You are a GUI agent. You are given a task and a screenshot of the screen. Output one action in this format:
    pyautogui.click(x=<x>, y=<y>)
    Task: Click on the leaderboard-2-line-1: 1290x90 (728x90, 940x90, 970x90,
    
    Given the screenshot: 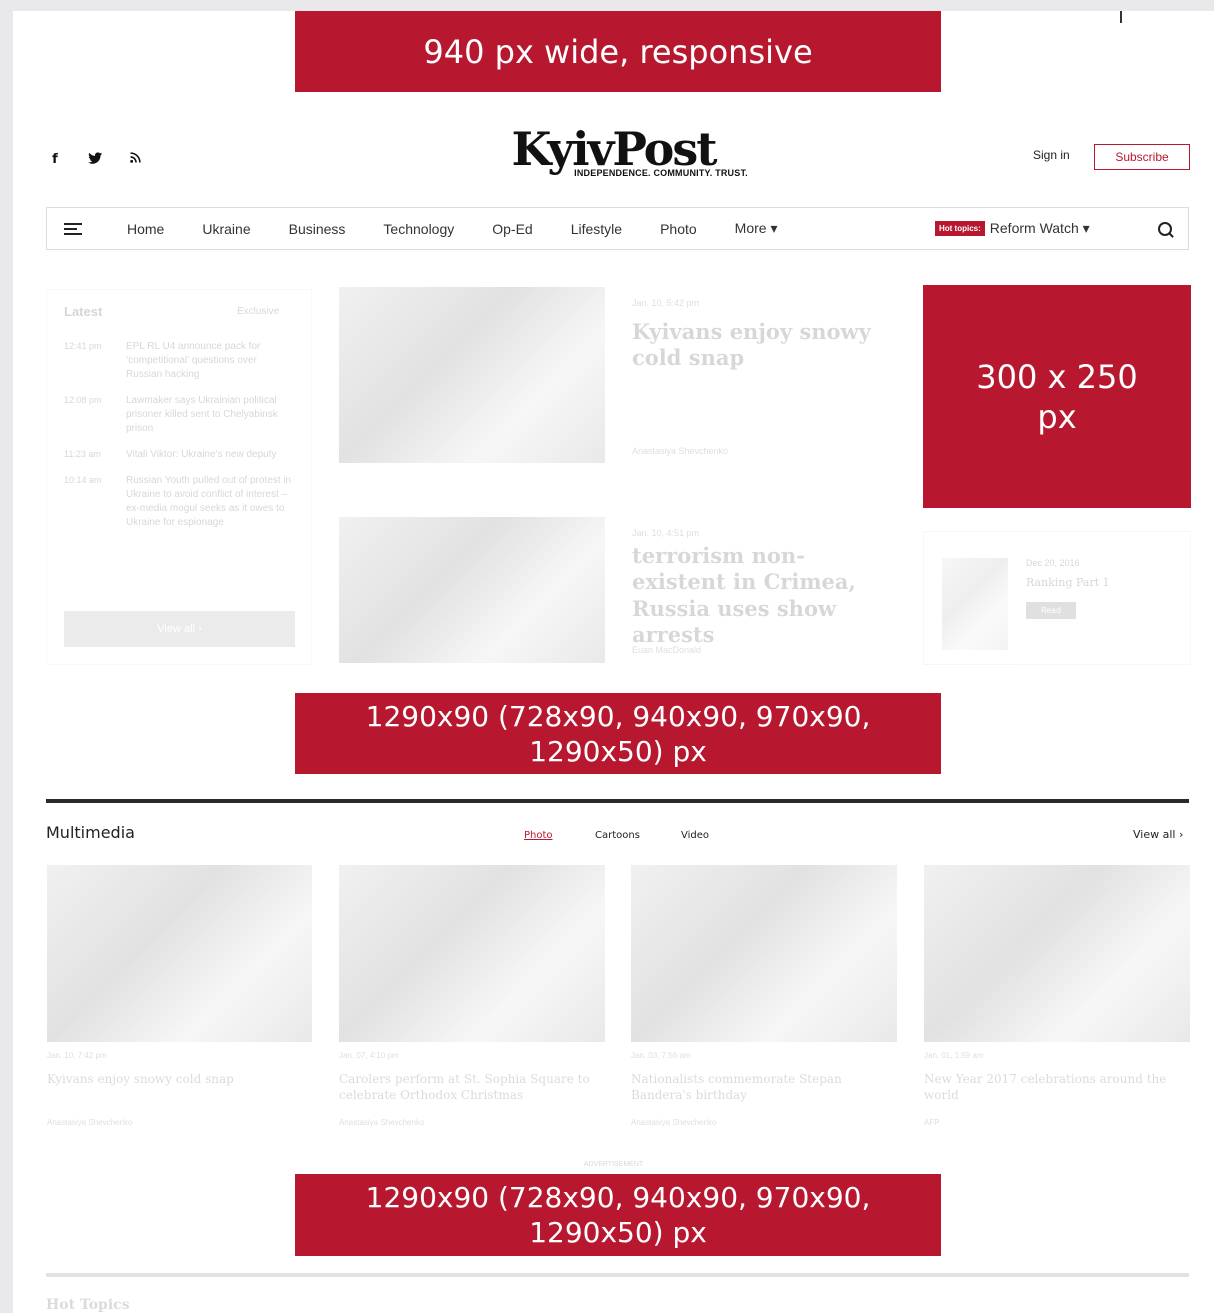 What is the action you would take?
    pyautogui.click(x=618, y=1197)
    